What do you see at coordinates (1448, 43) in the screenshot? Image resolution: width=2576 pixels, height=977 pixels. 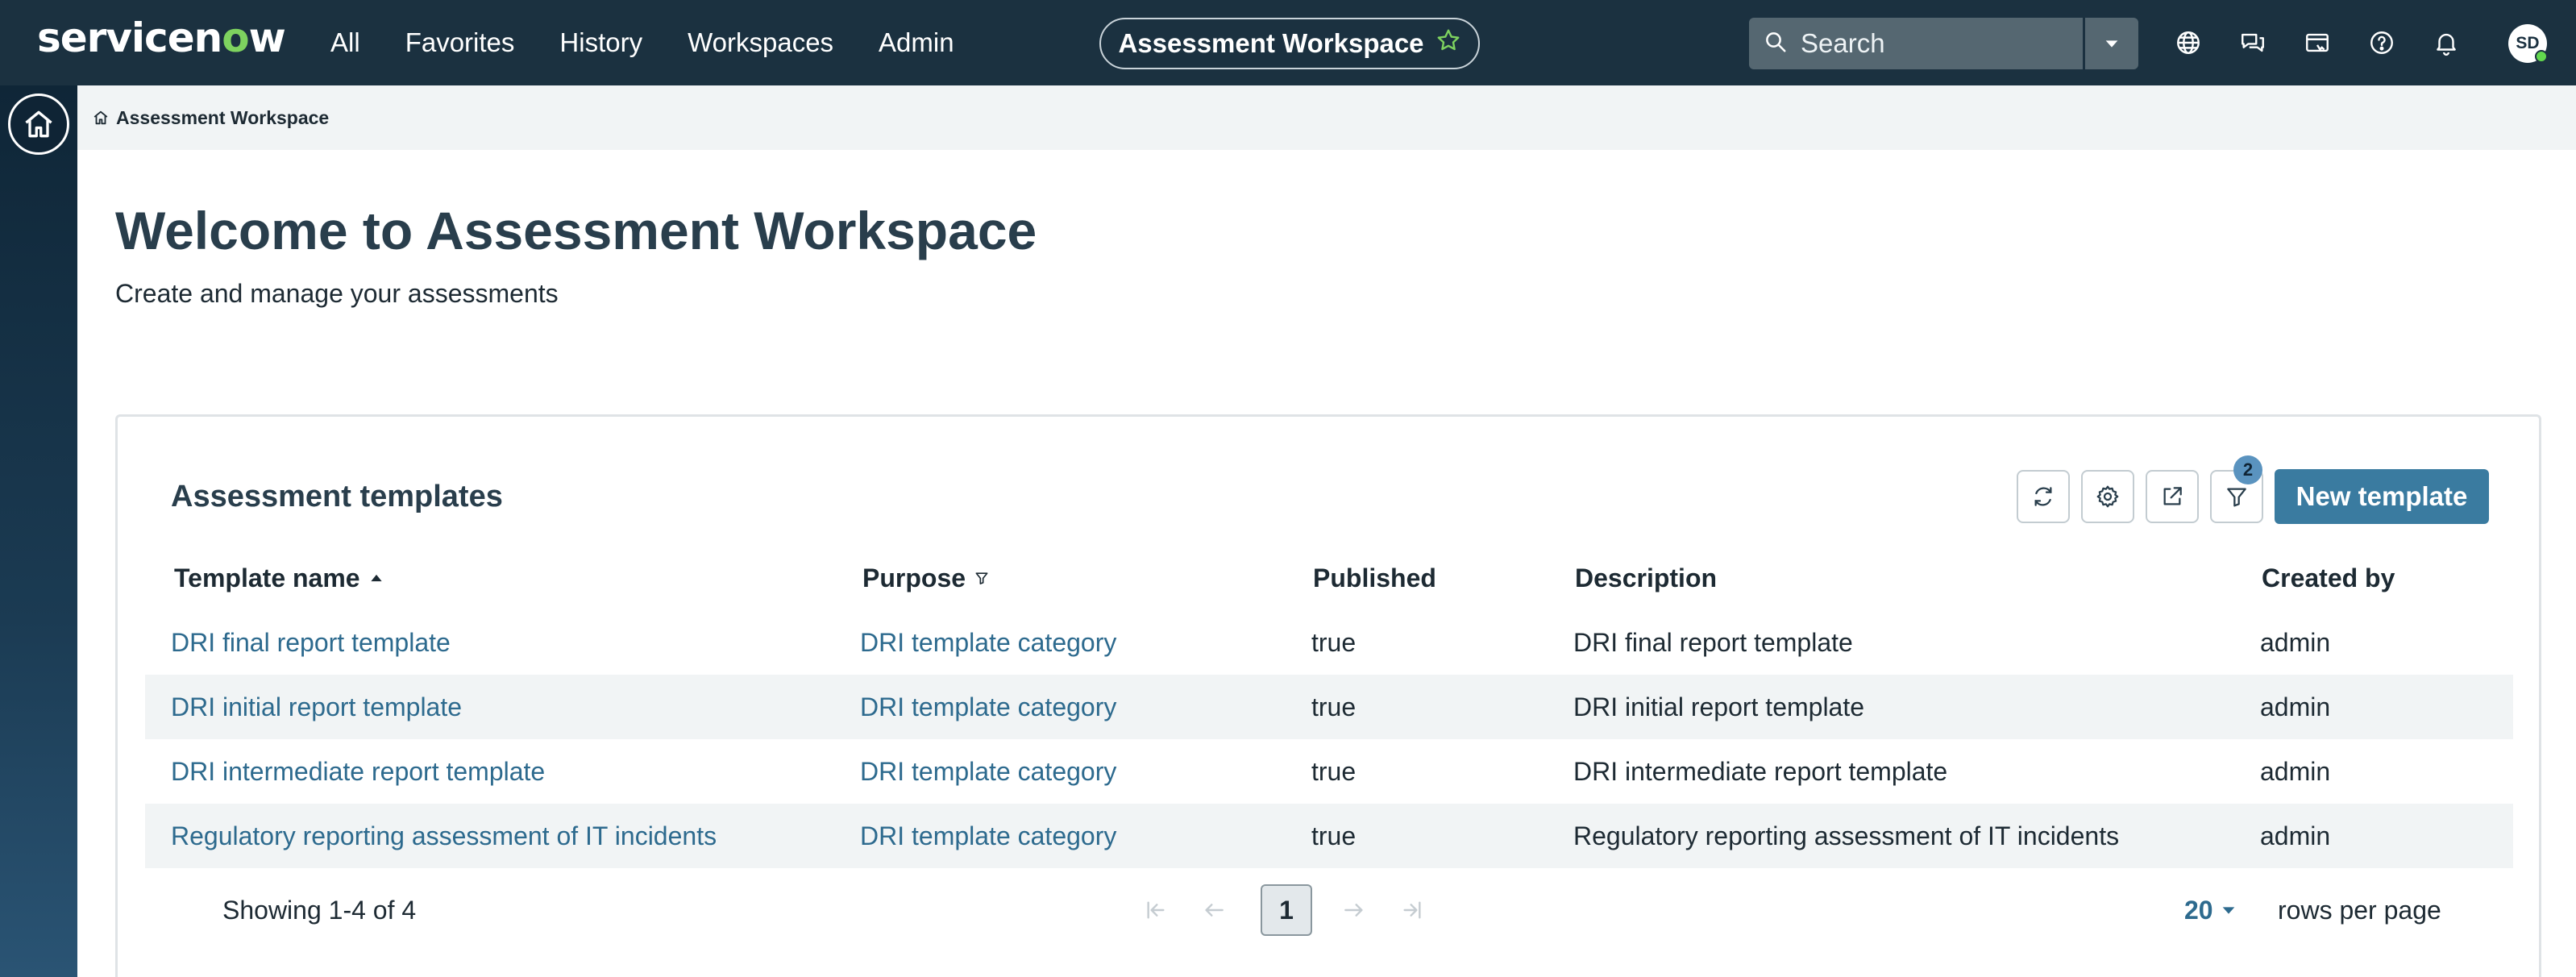 I see `star-icon` at bounding box center [1448, 43].